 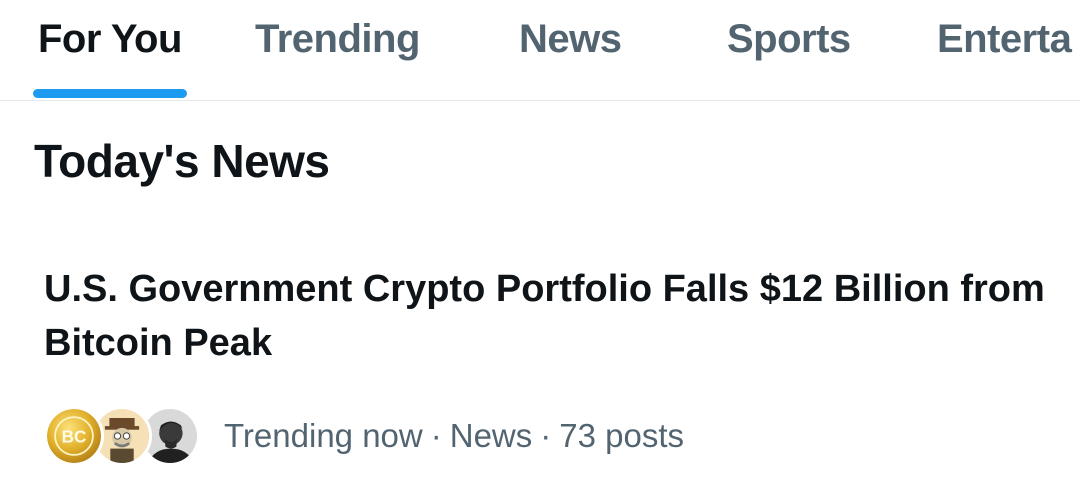 I want to click on post-count: 73 posts, so click(x=622, y=435).